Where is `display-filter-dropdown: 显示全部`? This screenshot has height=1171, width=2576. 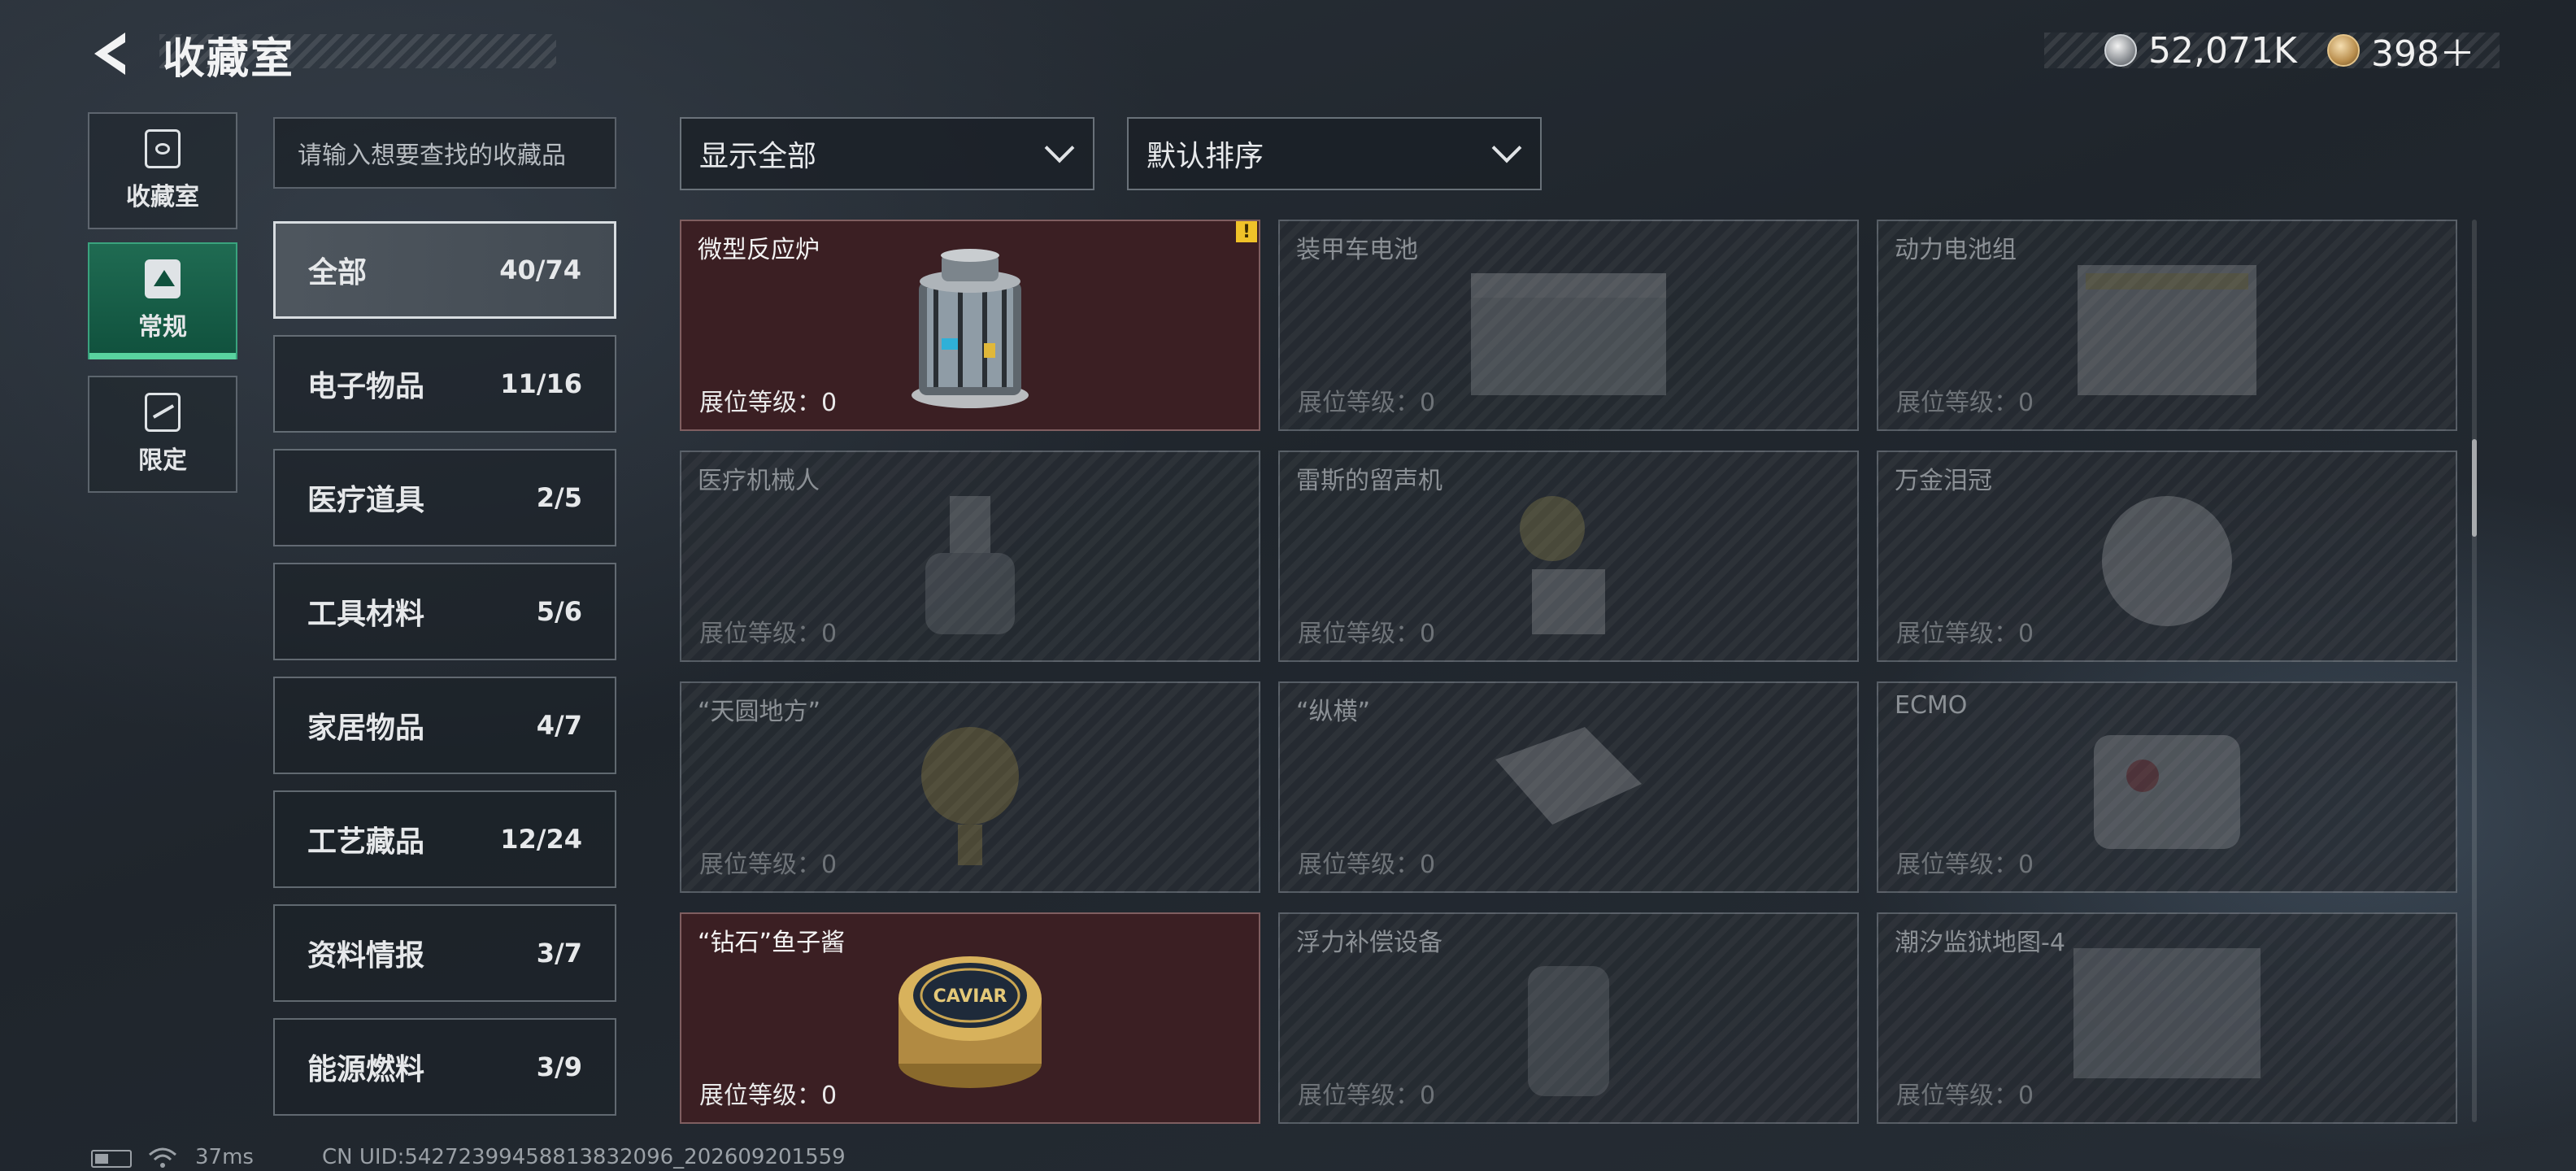 display-filter-dropdown: 显示全部 is located at coordinates (887, 154).